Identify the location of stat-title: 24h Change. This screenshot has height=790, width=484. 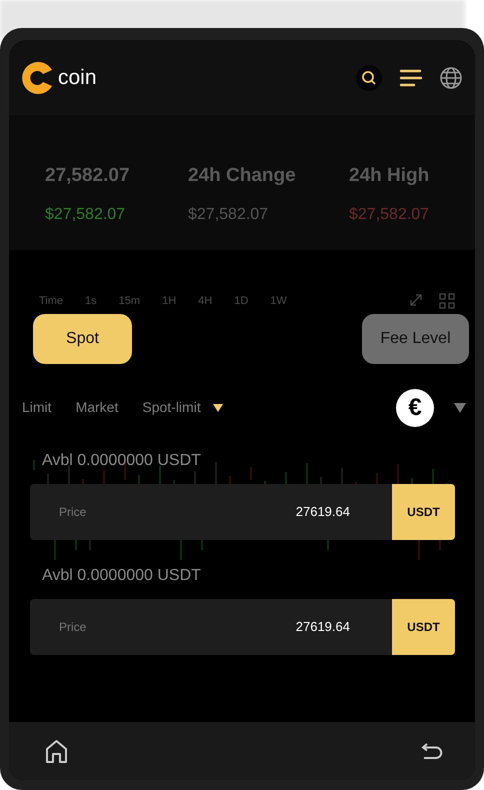
(242, 176).